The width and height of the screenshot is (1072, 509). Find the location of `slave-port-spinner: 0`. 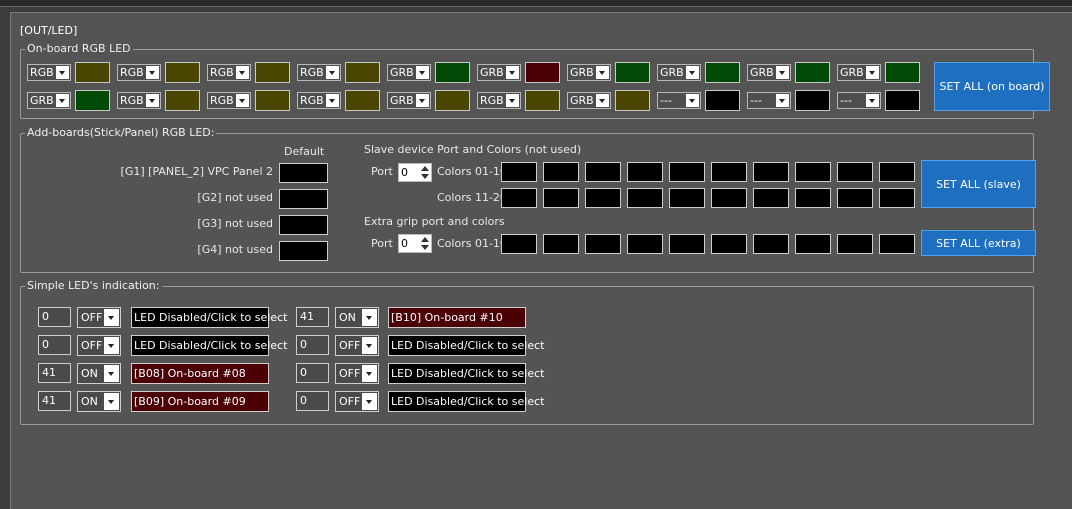

slave-port-spinner: 0 is located at coordinates (415, 172).